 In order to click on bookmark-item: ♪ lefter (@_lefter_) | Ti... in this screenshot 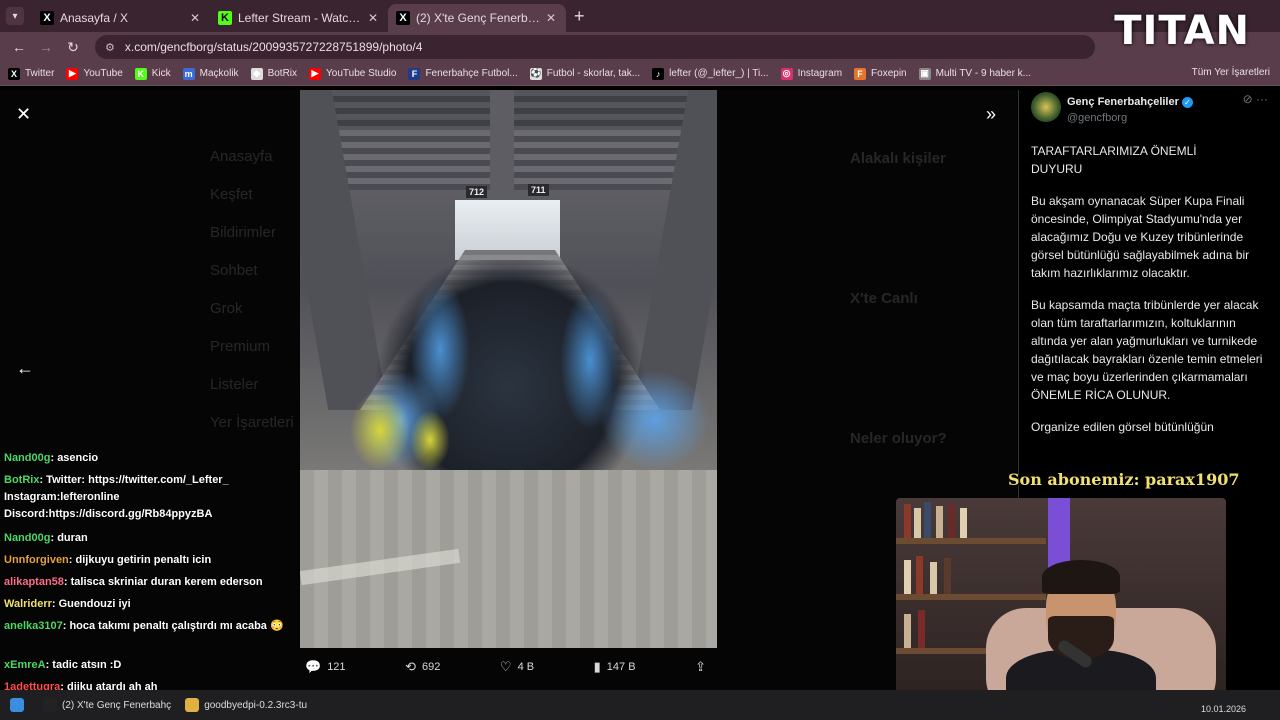, I will do `click(710, 73)`.